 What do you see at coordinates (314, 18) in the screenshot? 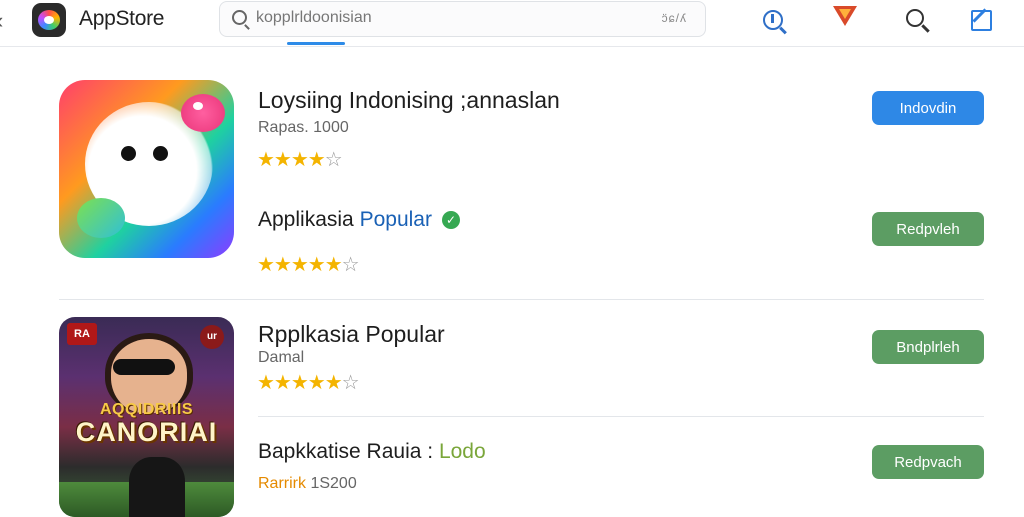
I see `search-input: kopplrldoonisian` at bounding box center [314, 18].